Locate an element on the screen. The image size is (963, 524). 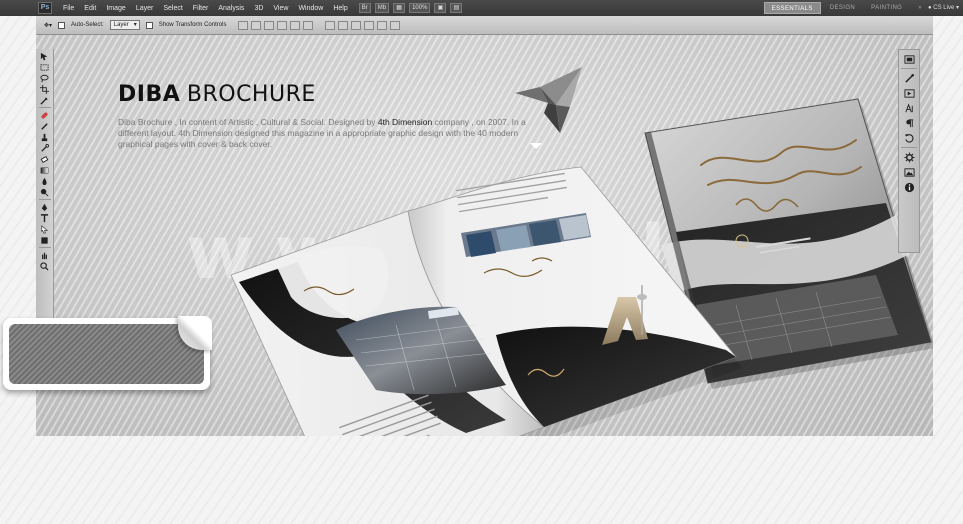
image-icon is located at coordinates (909, 172).